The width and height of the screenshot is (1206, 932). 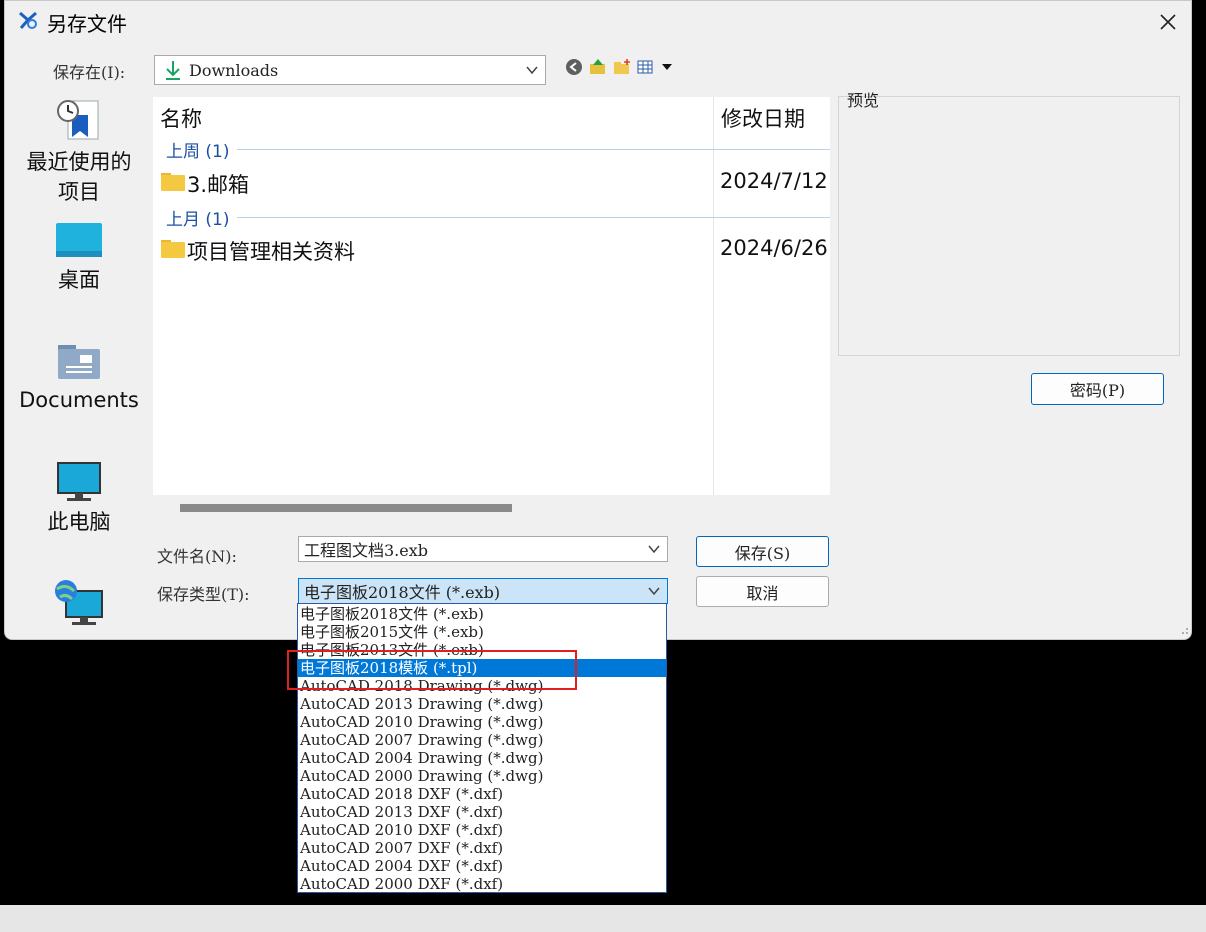 What do you see at coordinates (1097, 389) in the screenshot?
I see `password-button: 密码(P)` at bounding box center [1097, 389].